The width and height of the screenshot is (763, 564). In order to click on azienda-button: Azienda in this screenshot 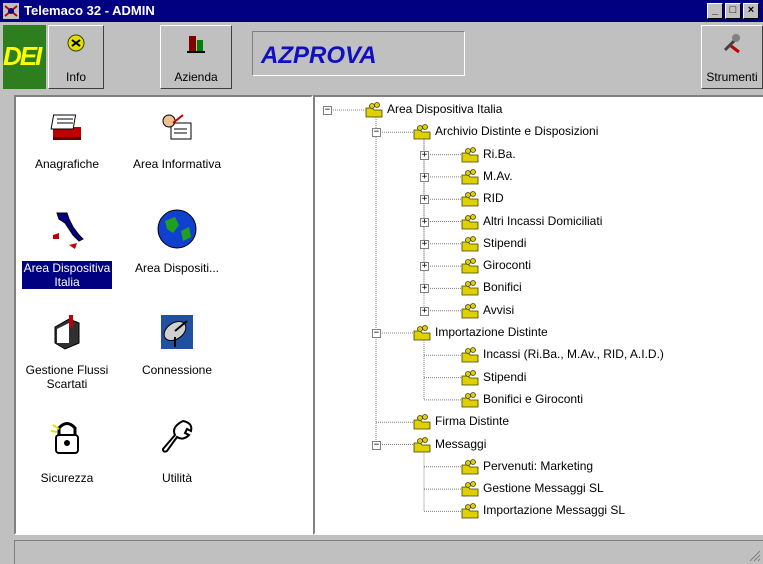, I will do `click(196, 57)`.